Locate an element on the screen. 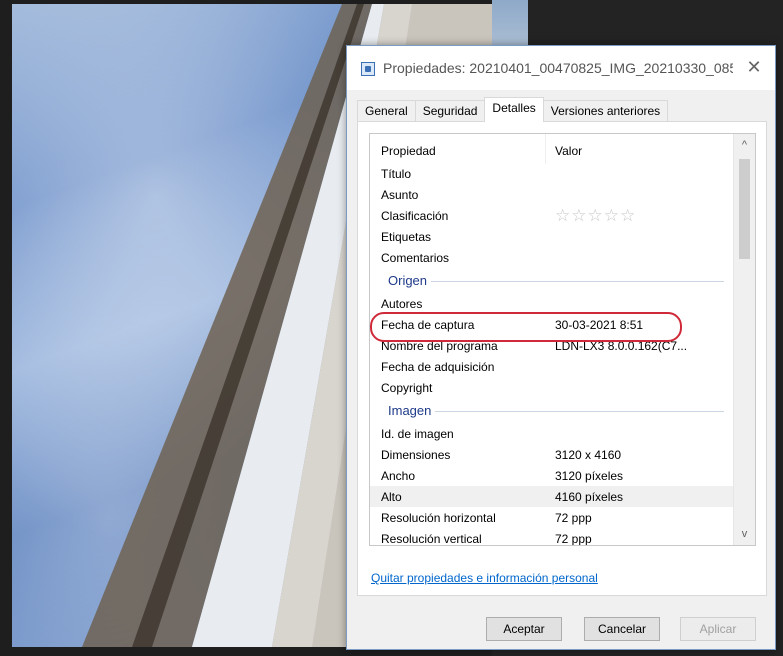 Image resolution: width=783 pixels, height=656 pixels. row-subject: Asunto is located at coordinates (552, 194).